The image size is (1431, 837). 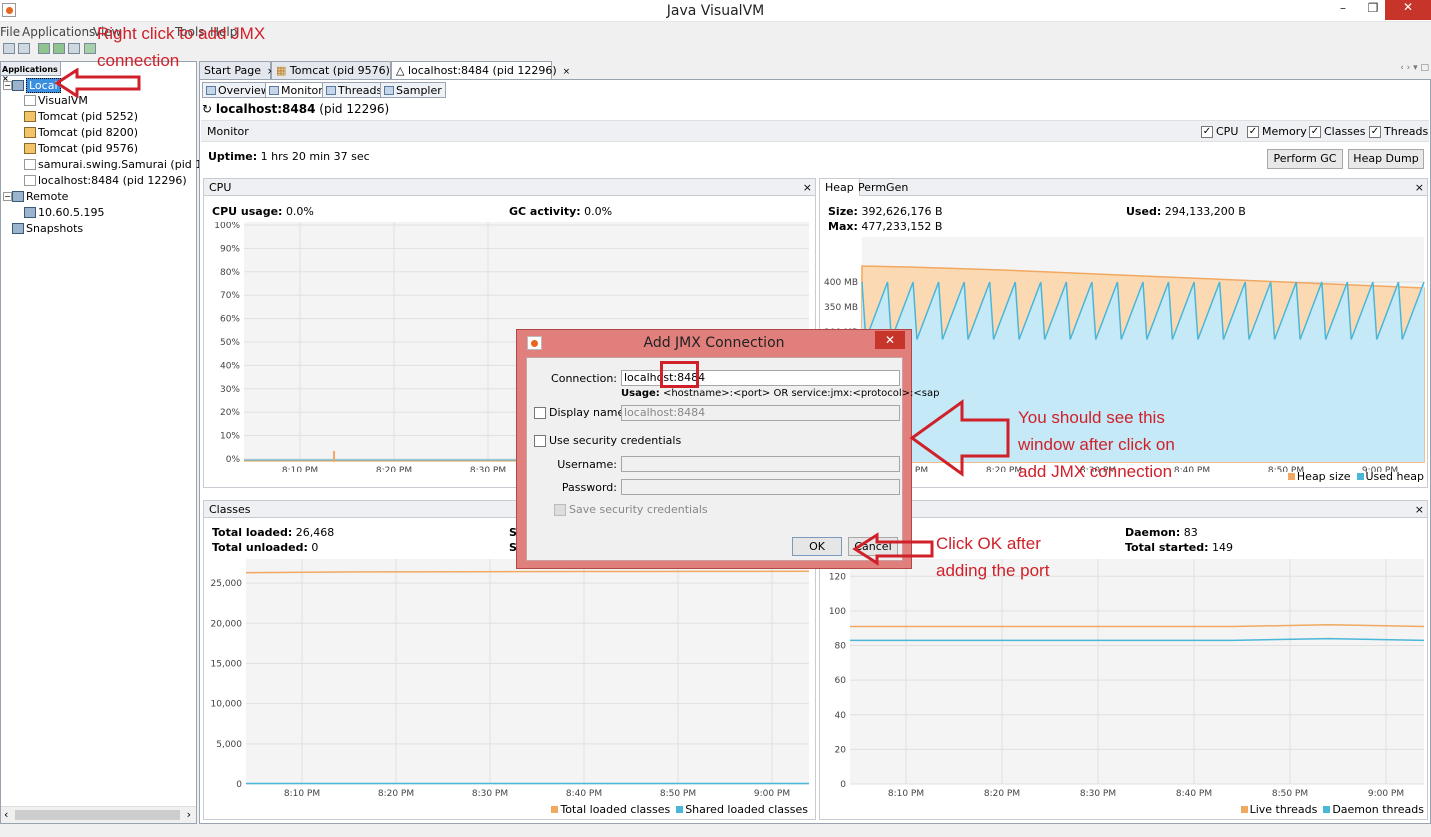 I want to click on restore-icon: ❐, so click(x=1373, y=10).